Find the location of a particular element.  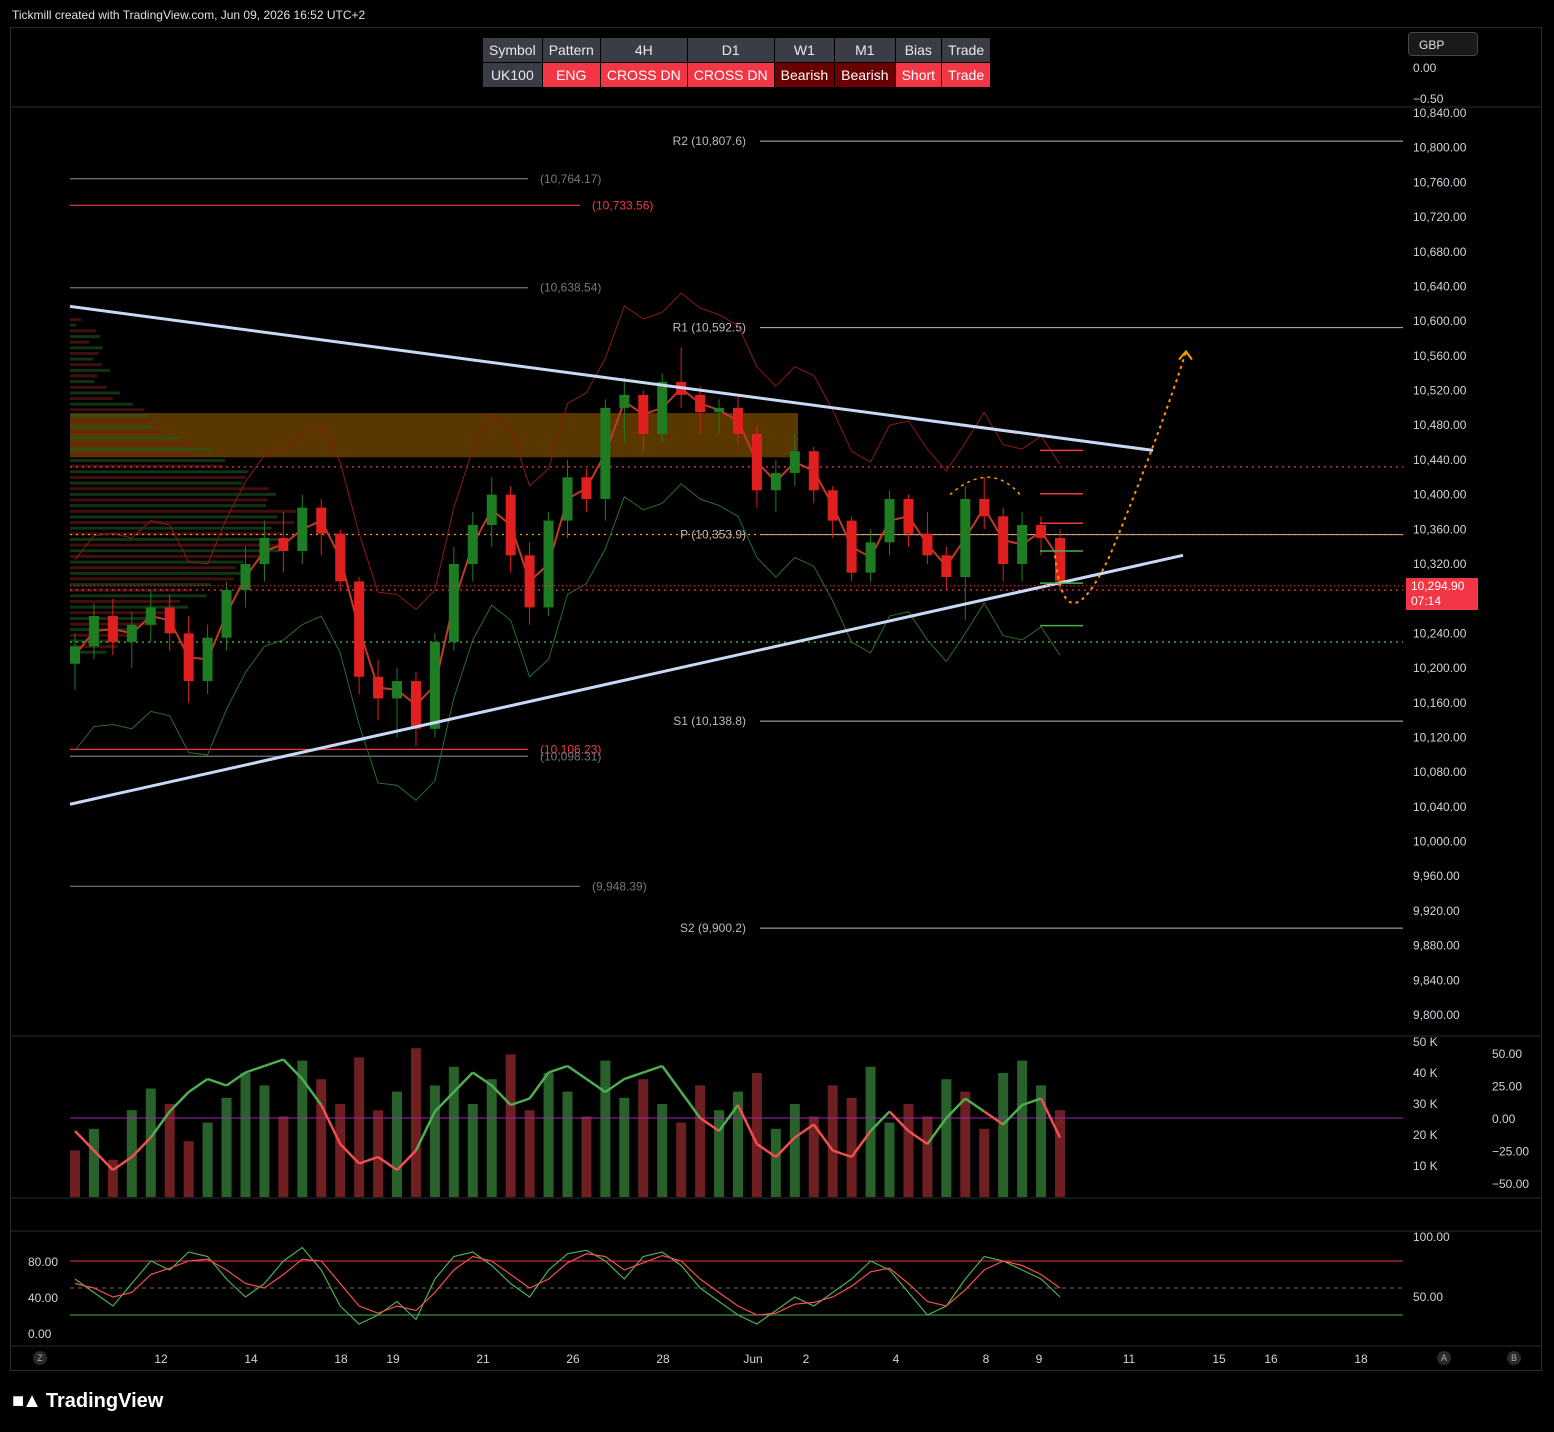

signal-header-cell: M1 is located at coordinates (864, 50).